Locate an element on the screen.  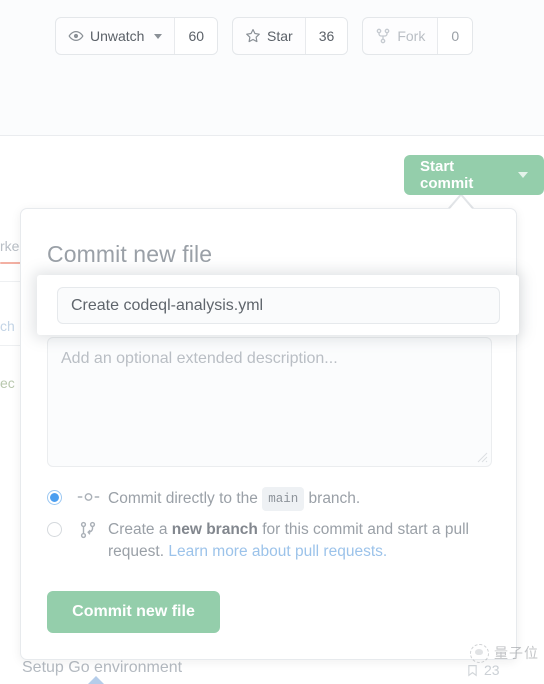
start-commit-button: Start commit is located at coordinates (474, 175).